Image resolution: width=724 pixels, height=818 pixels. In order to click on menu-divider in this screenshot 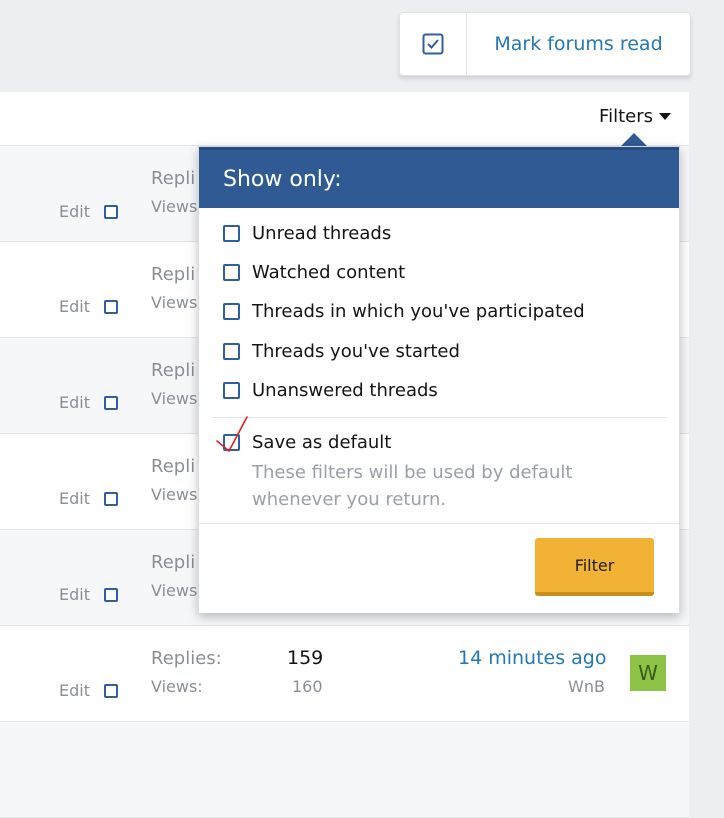, I will do `click(439, 417)`.